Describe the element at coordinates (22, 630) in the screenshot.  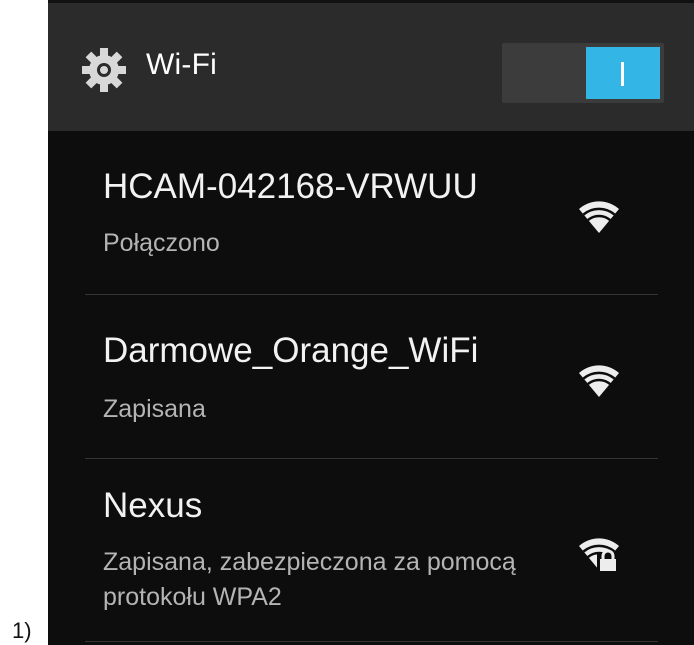
I see `figure-label: 1)` at that location.